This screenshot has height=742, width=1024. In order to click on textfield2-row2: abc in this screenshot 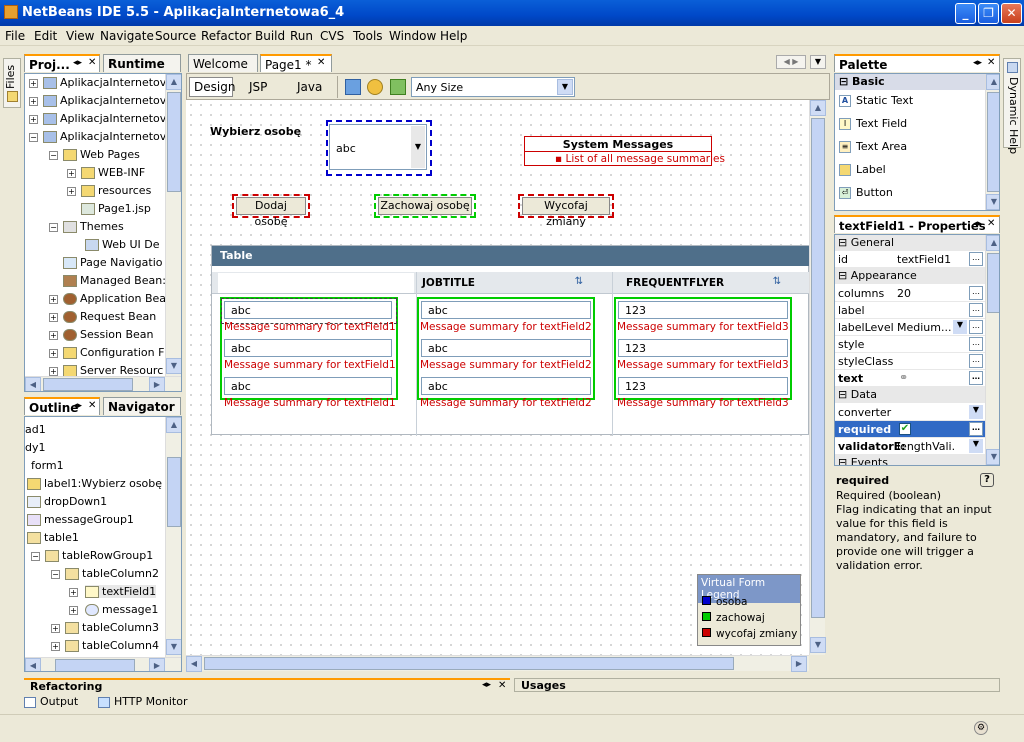, I will do `click(506, 348)`.